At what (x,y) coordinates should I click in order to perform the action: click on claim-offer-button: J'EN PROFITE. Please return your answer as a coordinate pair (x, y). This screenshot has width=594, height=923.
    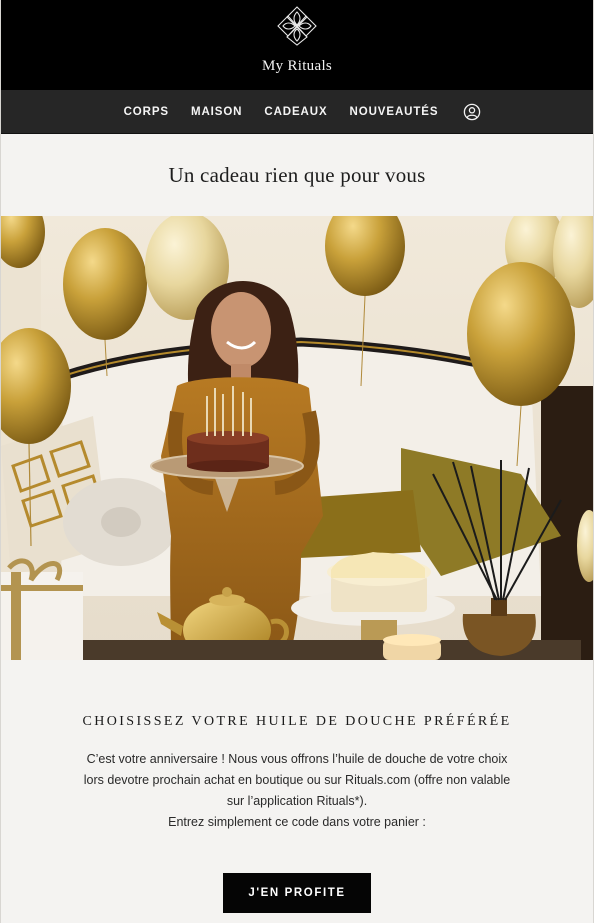
    Looking at the image, I should click on (297, 893).